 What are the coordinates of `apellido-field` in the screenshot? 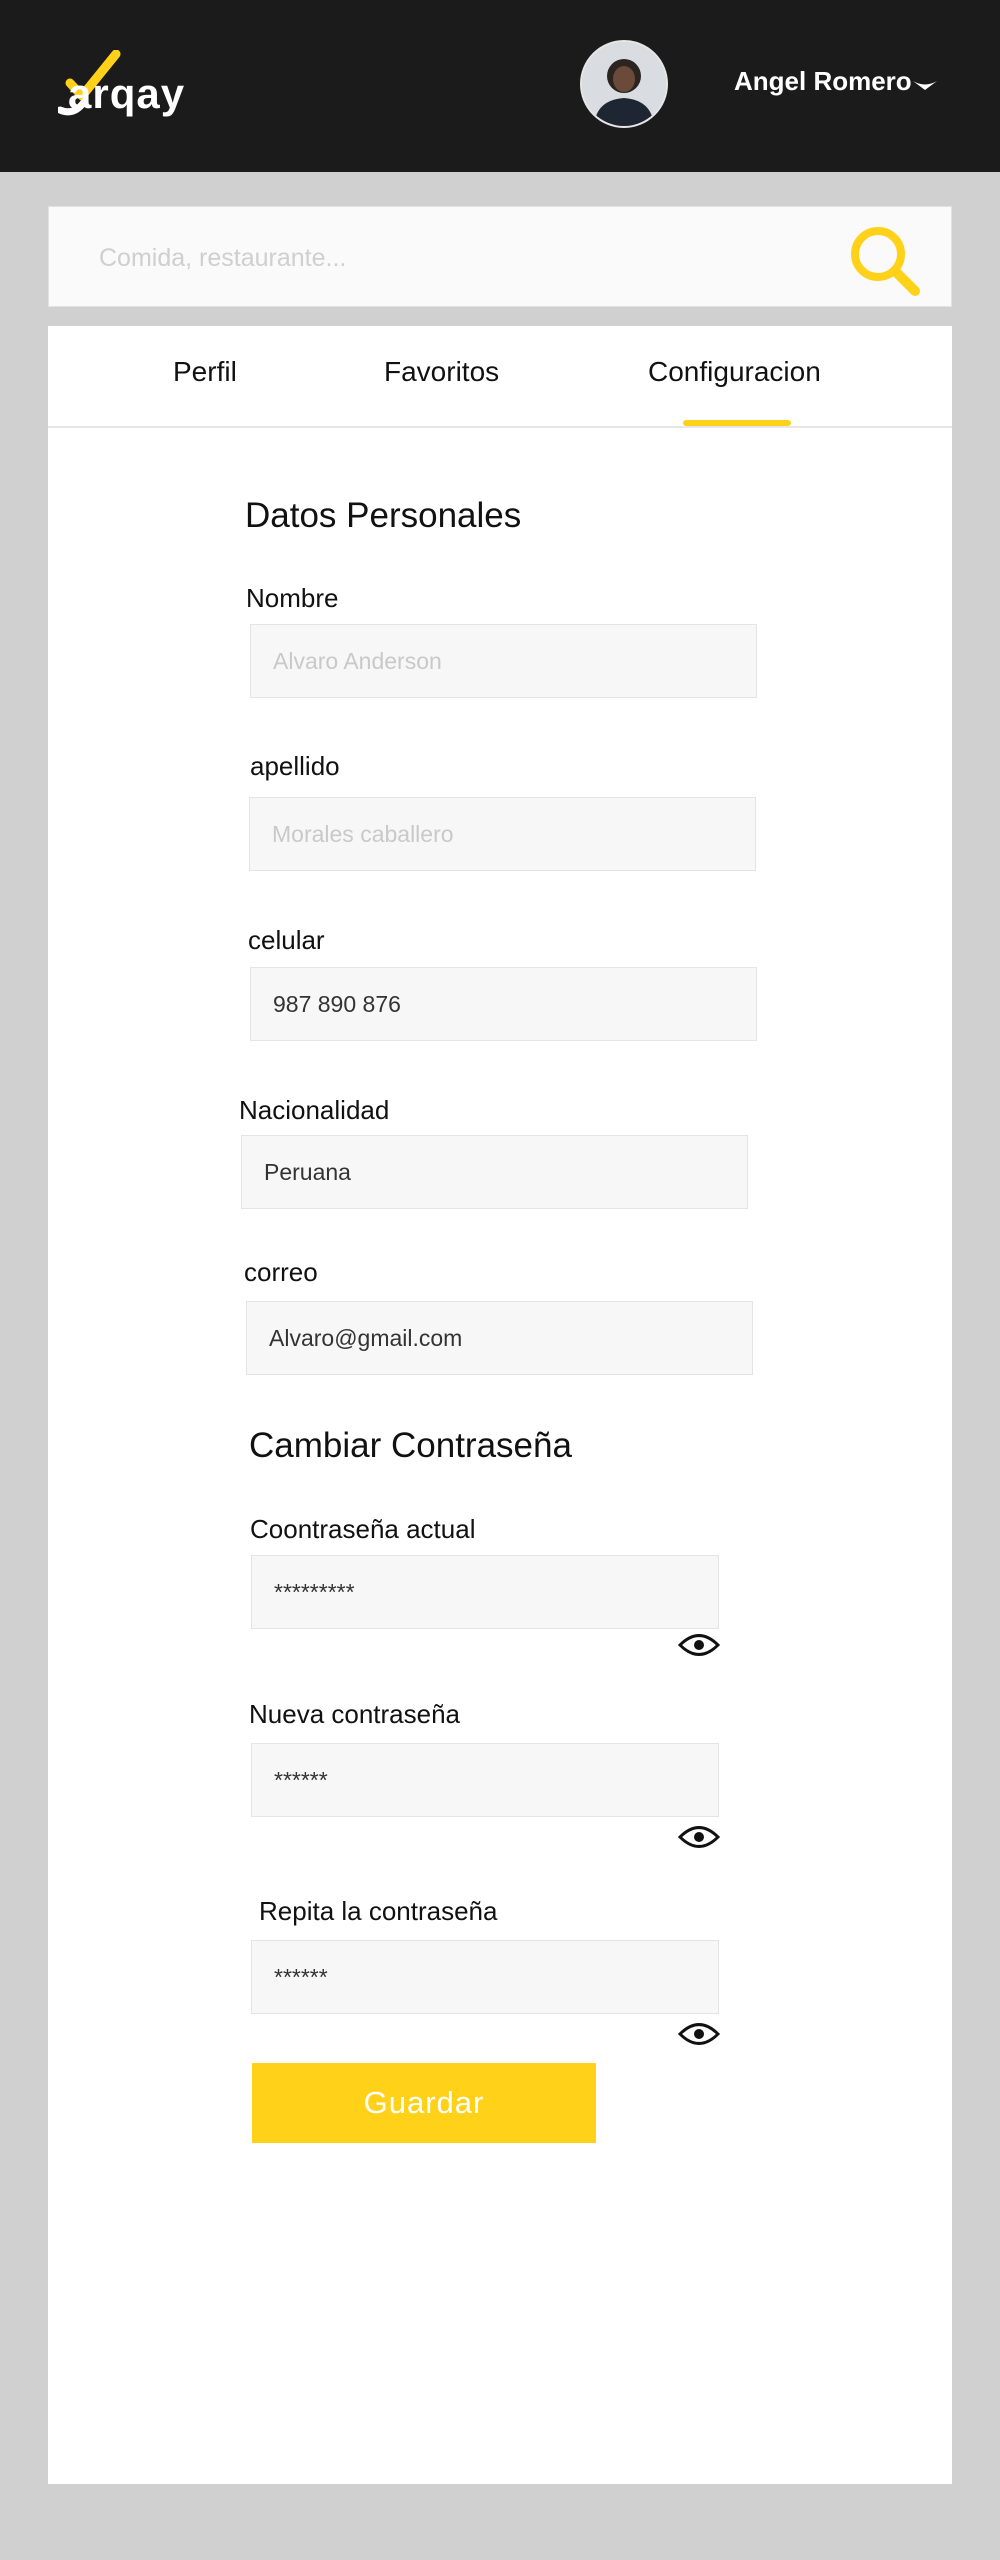 It's located at (502, 834).